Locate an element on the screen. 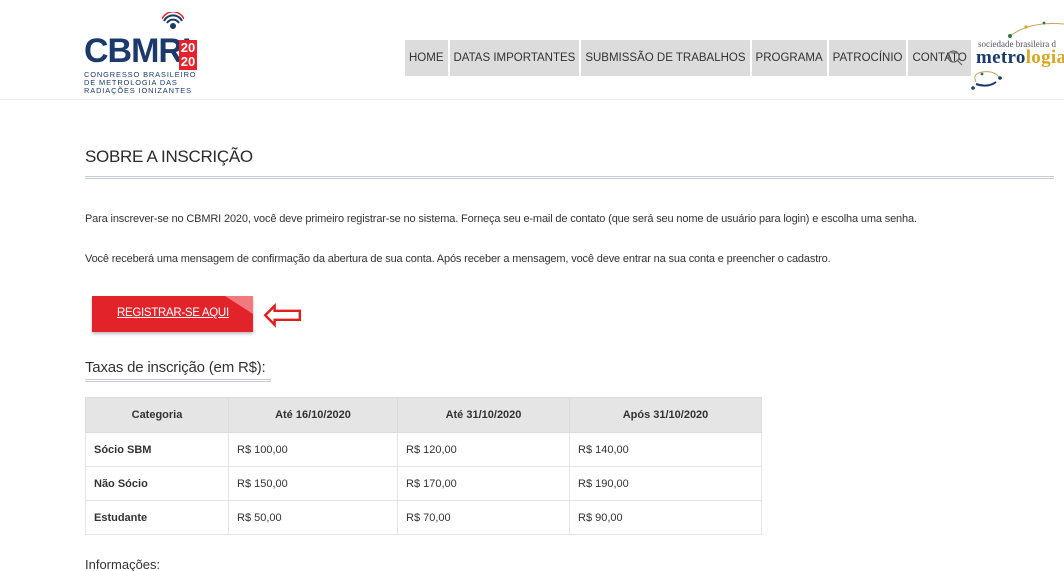 The width and height of the screenshot is (1064, 571). register-button: REGISTRAR-SE AQUI is located at coordinates (172, 314).